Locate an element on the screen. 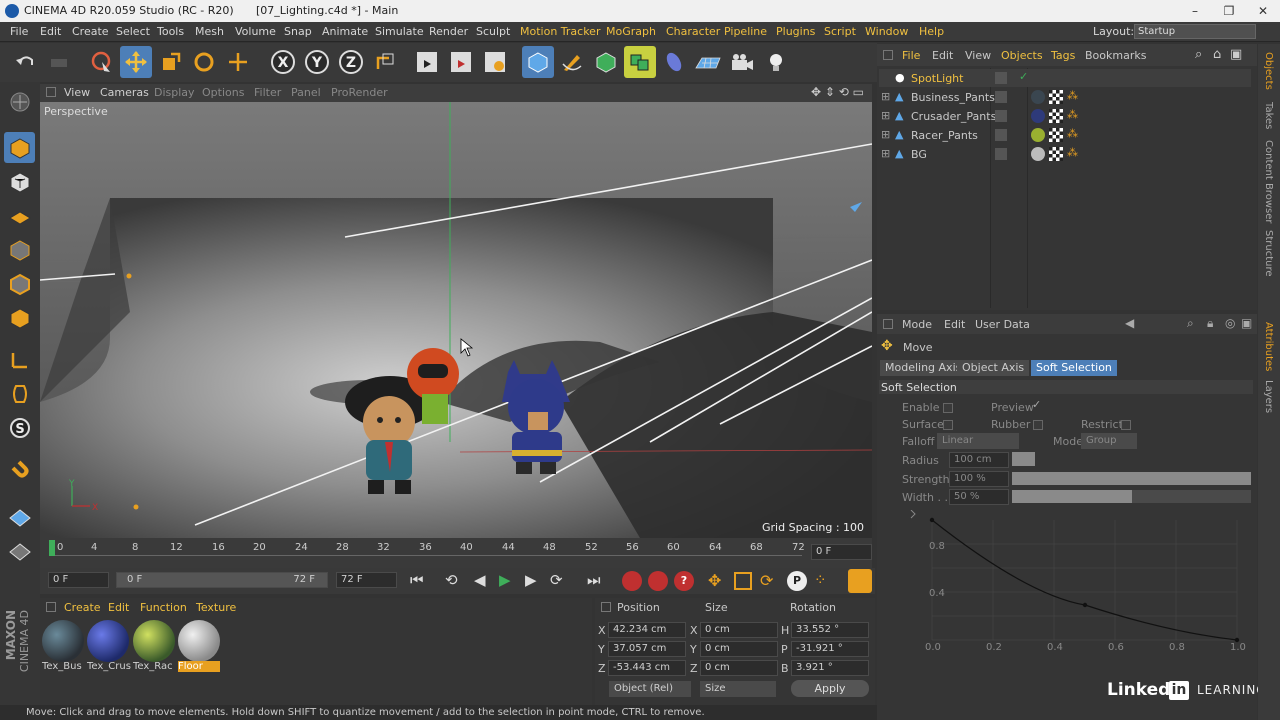 The height and width of the screenshot is (720, 1280). width-slider is located at coordinates (1131, 496).